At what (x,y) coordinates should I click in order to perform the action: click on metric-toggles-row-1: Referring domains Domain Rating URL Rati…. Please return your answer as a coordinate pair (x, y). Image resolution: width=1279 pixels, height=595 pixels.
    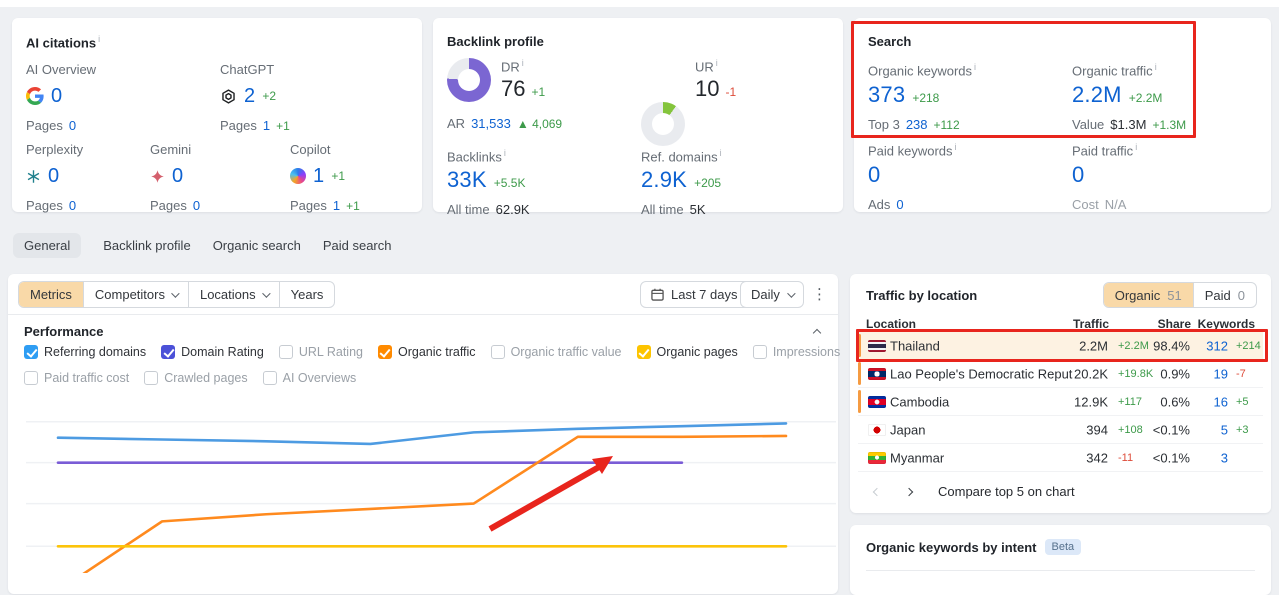
    Looking at the image, I should click on (479, 352).